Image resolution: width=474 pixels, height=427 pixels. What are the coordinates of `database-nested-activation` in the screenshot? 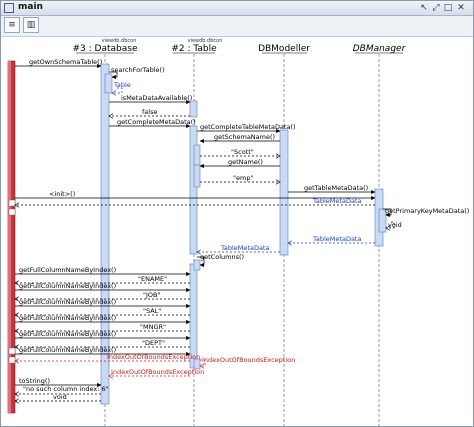 It's located at (108, 83).